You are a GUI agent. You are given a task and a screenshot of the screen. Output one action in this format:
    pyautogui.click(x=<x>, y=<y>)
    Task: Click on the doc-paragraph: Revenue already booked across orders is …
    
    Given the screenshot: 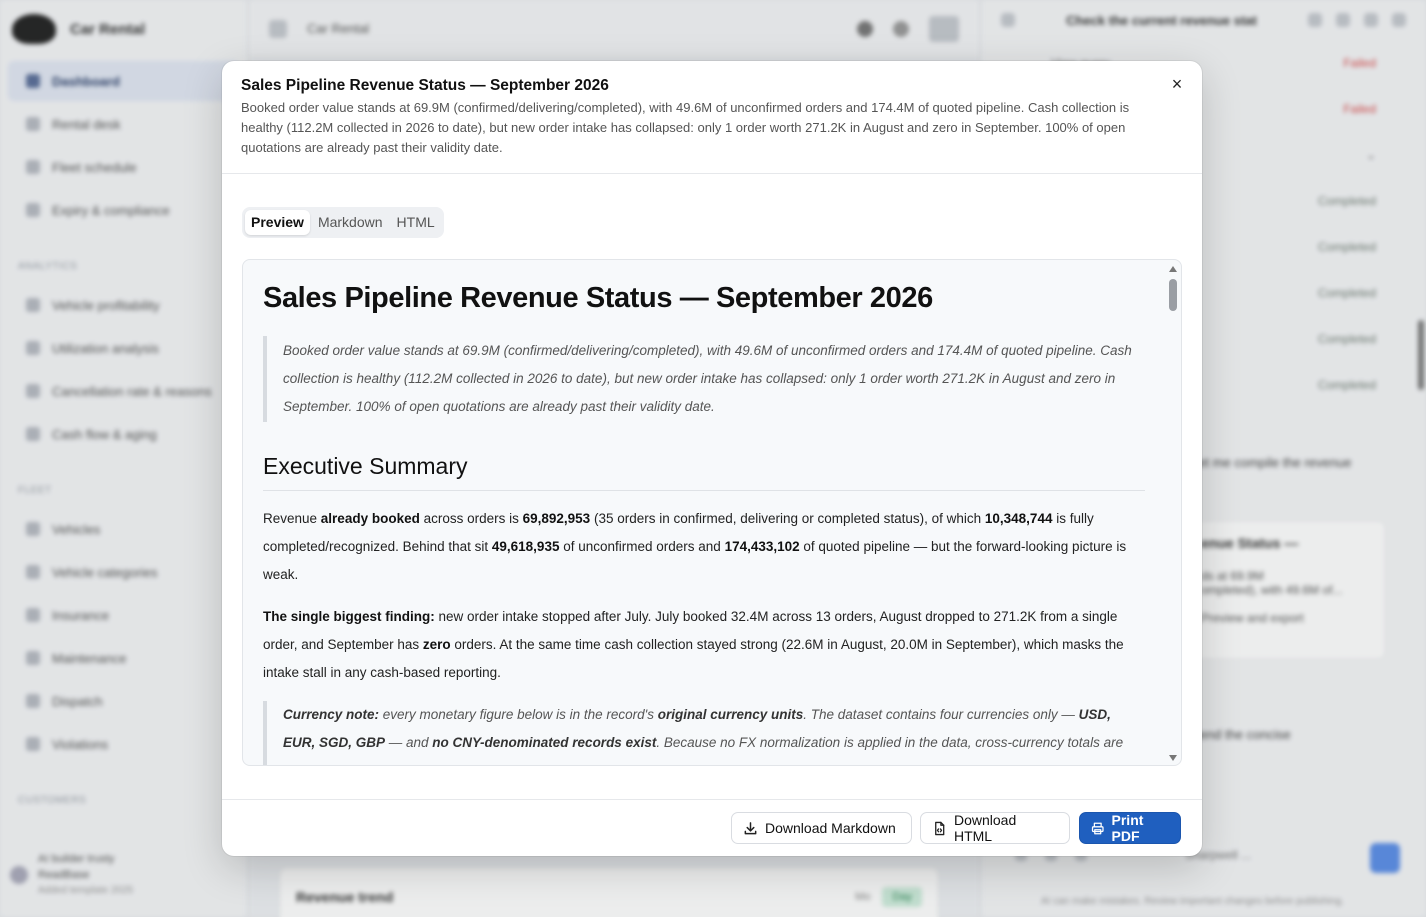 What is the action you would take?
    pyautogui.click(x=695, y=546)
    